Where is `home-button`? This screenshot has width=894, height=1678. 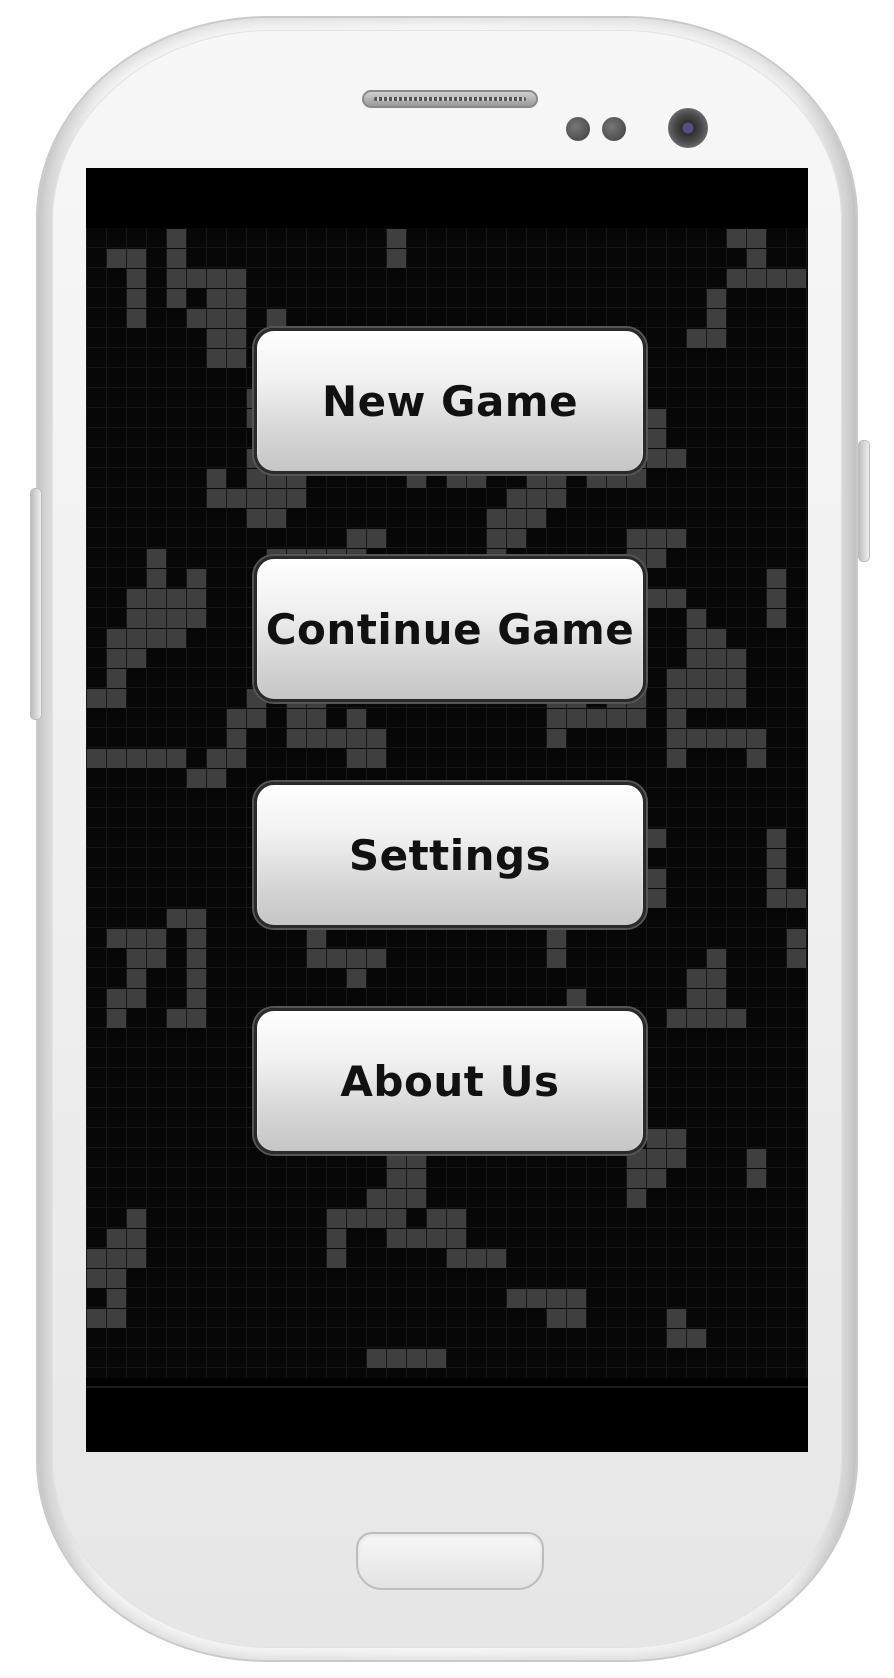
home-button is located at coordinates (450, 1561).